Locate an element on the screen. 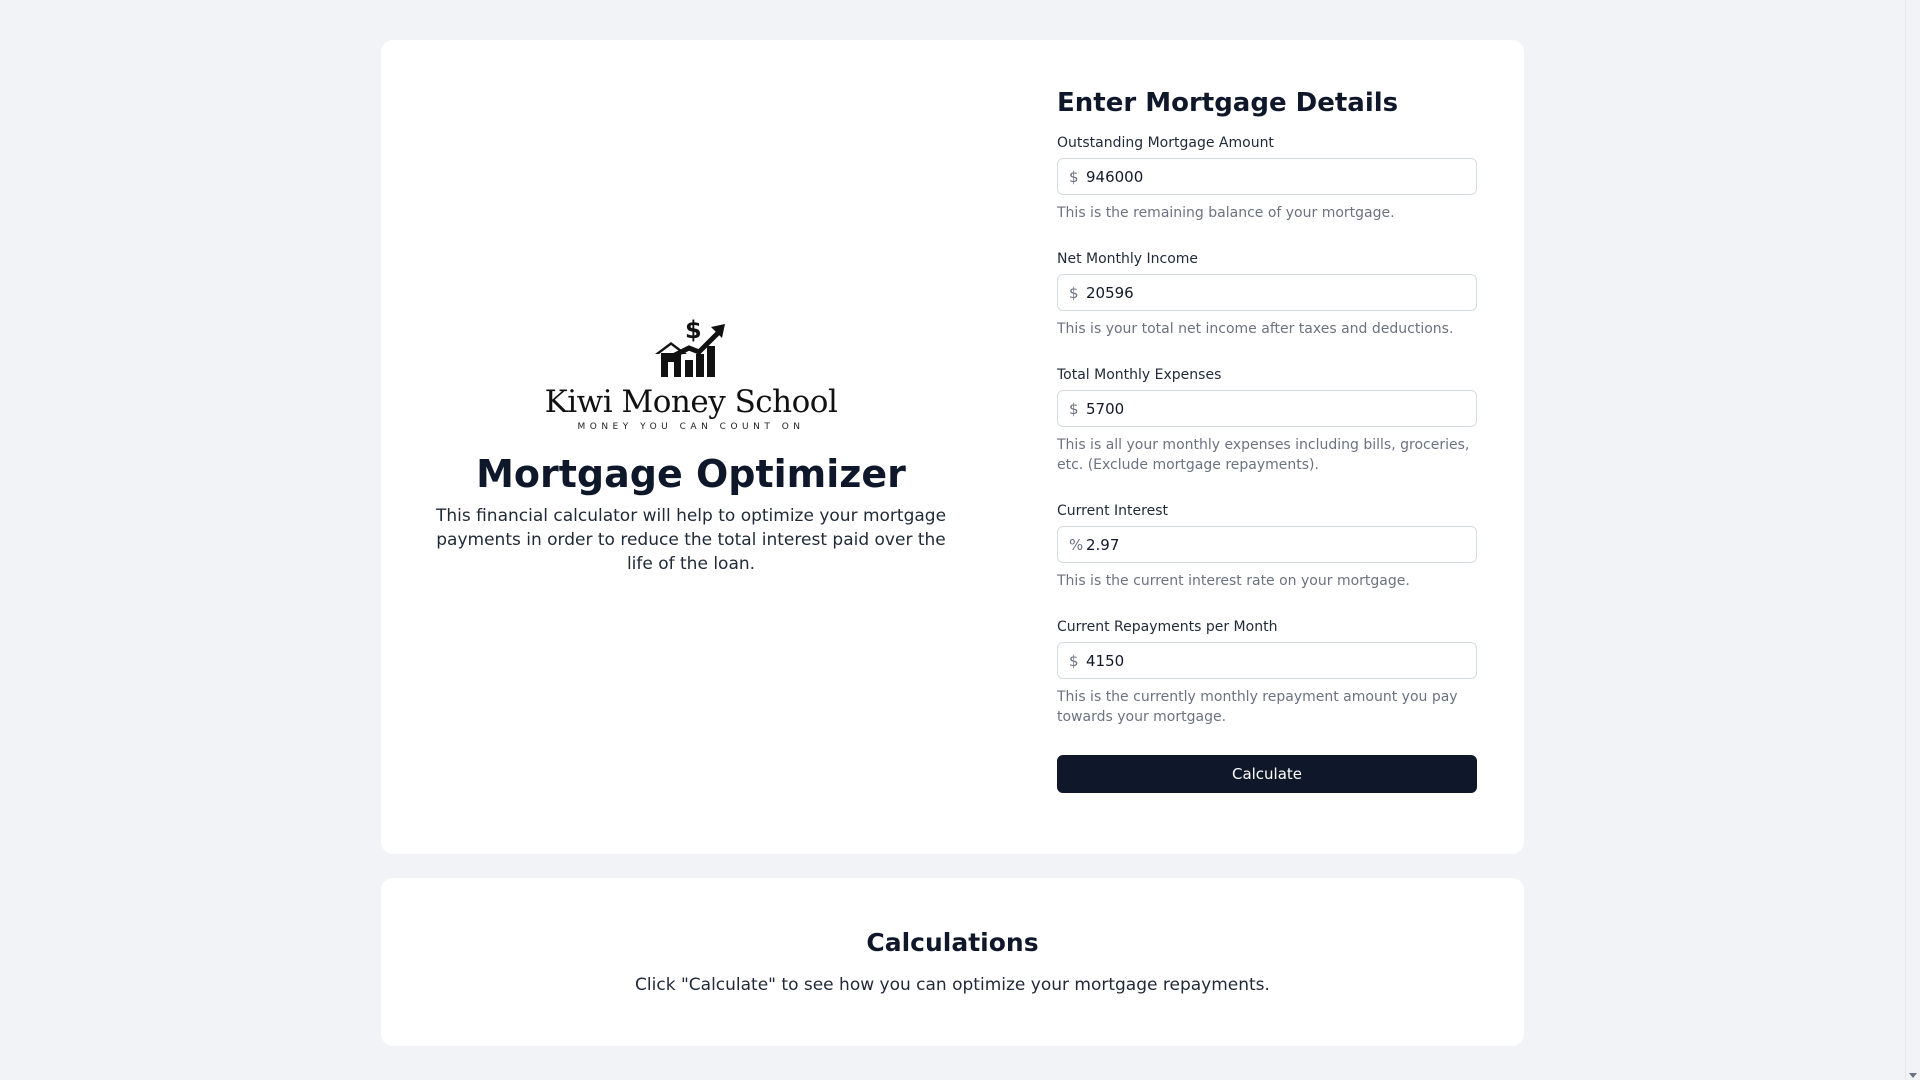  current-interest-input is located at coordinates (1276, 544).